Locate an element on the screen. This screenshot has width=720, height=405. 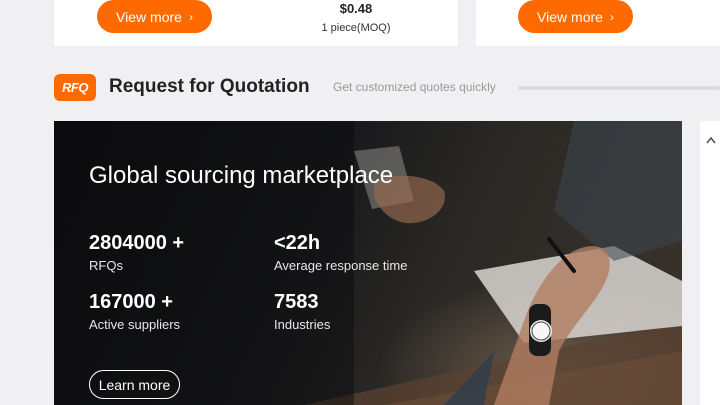
stat-label: Average response time is located at coordinates (341, 265).